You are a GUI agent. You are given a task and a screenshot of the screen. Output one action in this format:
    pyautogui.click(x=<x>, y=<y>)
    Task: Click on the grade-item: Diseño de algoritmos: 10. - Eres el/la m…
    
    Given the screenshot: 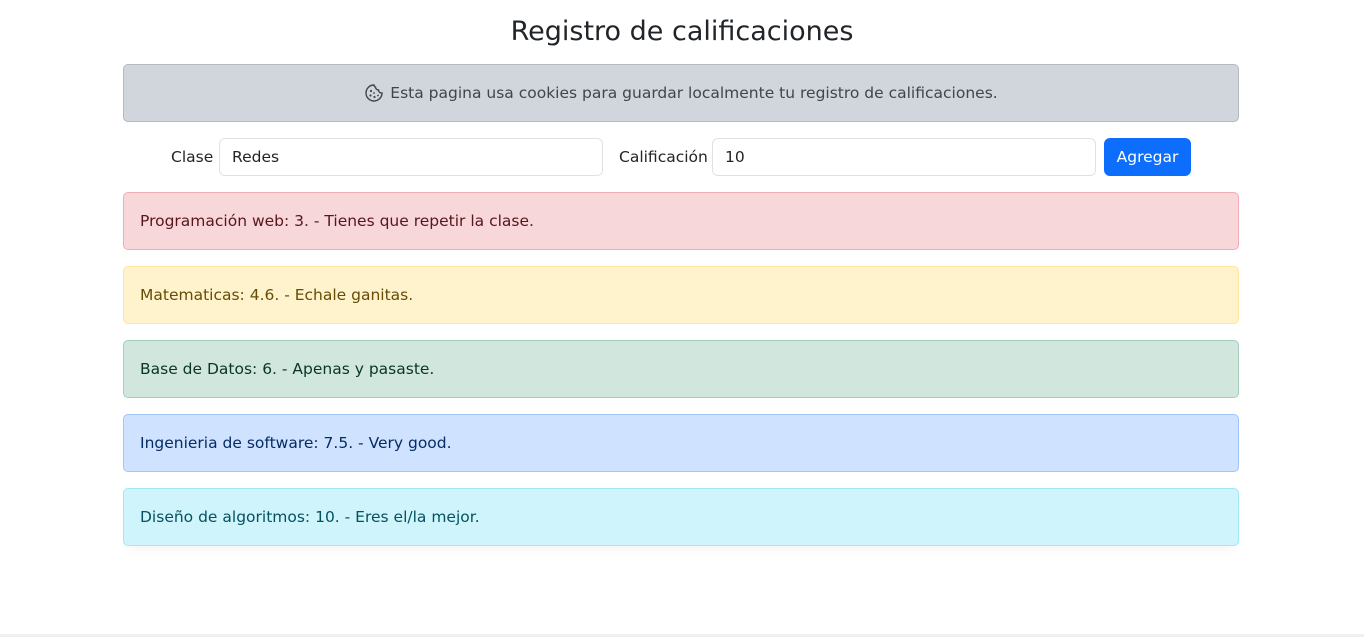 What is the action you would take?
    pyautogui.click(x=681, y=517)
    